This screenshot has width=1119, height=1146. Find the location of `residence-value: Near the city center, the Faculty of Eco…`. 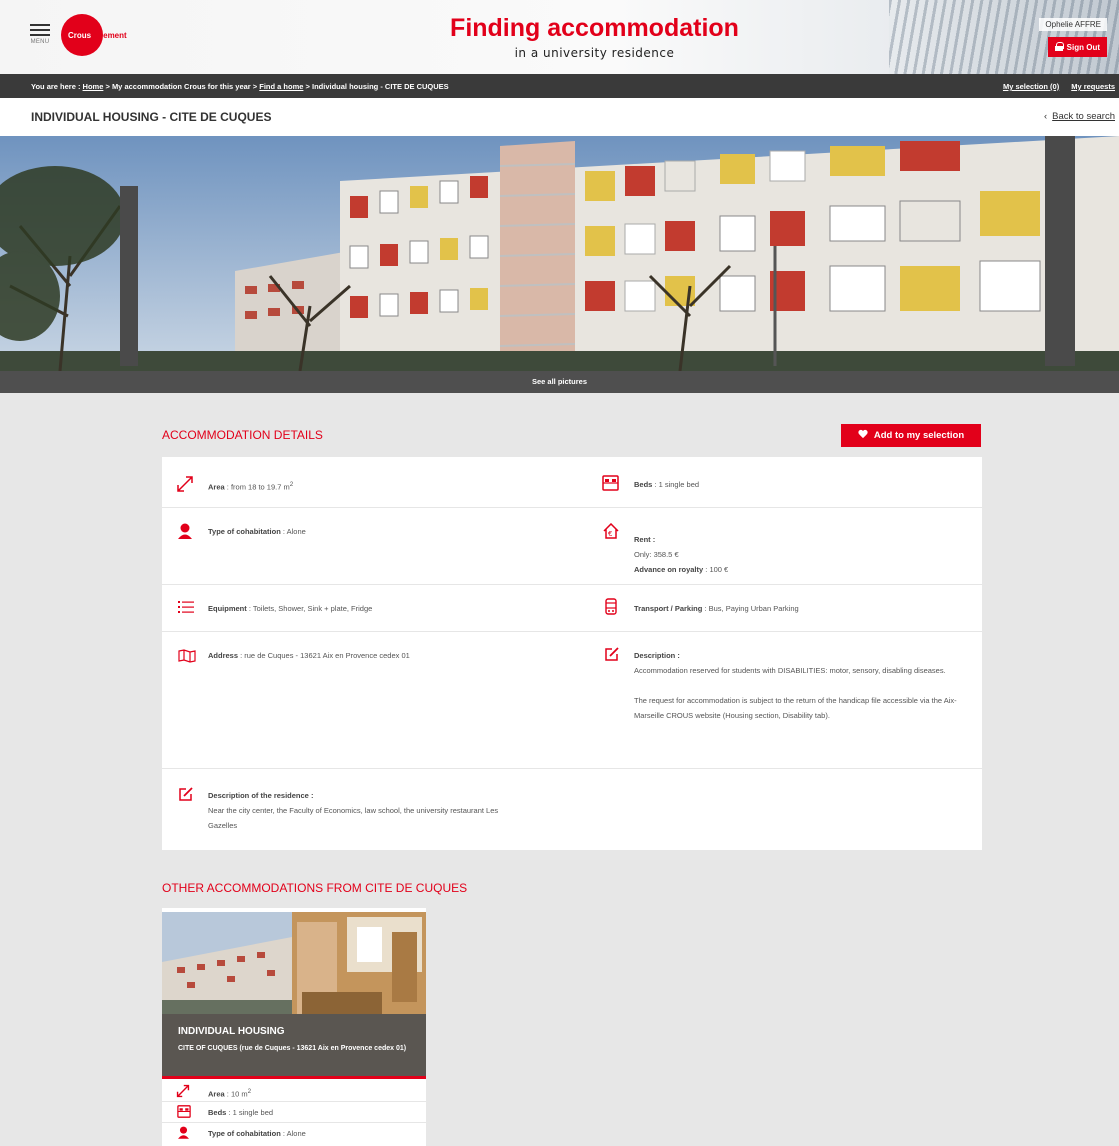

residence-value: Near the city center, the Faculty of Eco… is located at coordinates (353, 818).